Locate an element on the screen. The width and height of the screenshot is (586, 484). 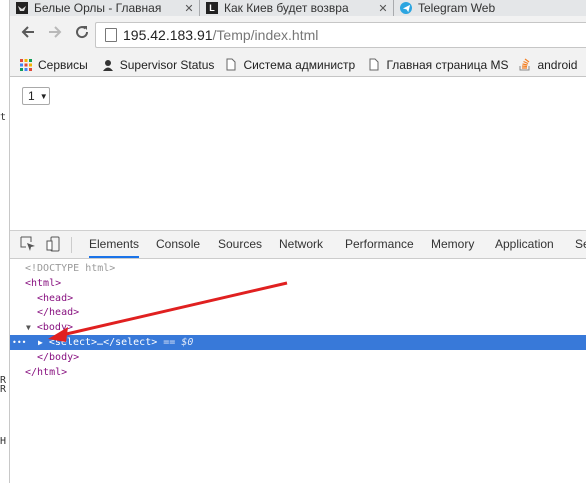
html-open-node: <html> is located at coordinates (43, 283).